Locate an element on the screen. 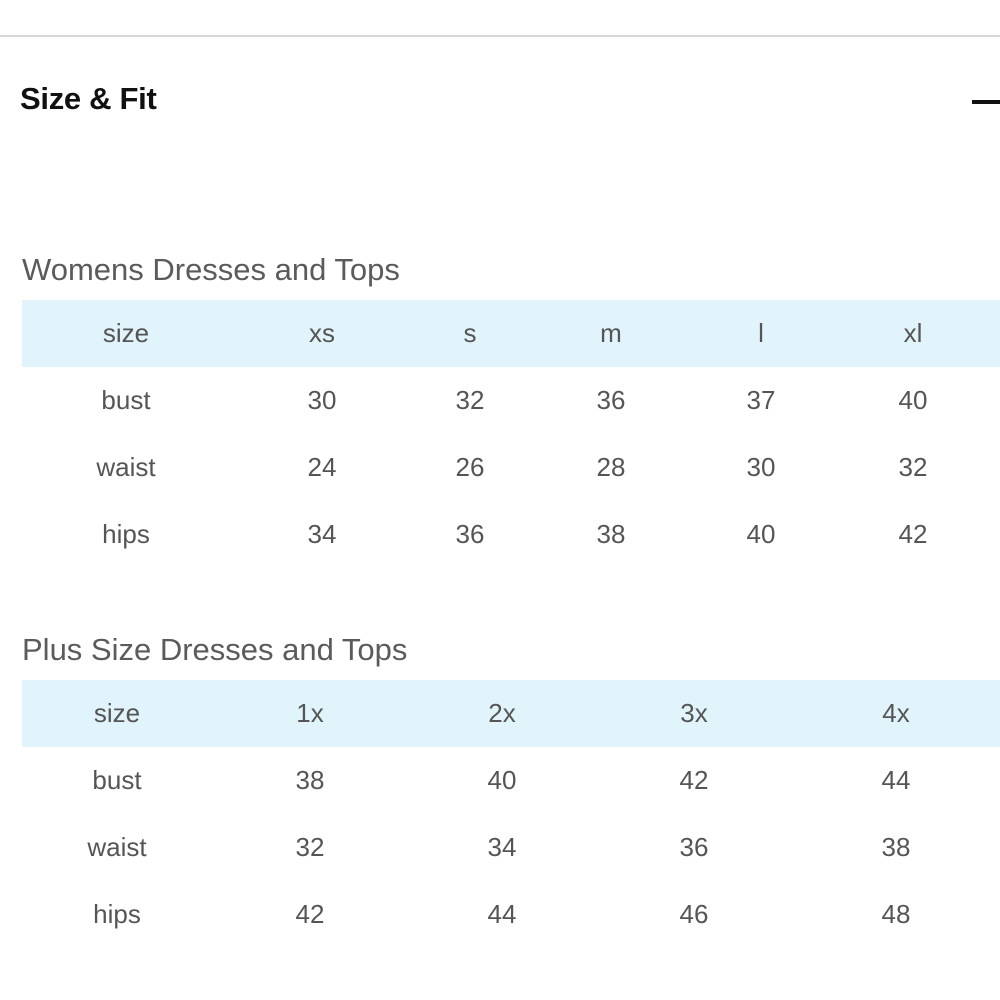  table-row: hips 42 44 46 48 is located at coordinates (511, 914).